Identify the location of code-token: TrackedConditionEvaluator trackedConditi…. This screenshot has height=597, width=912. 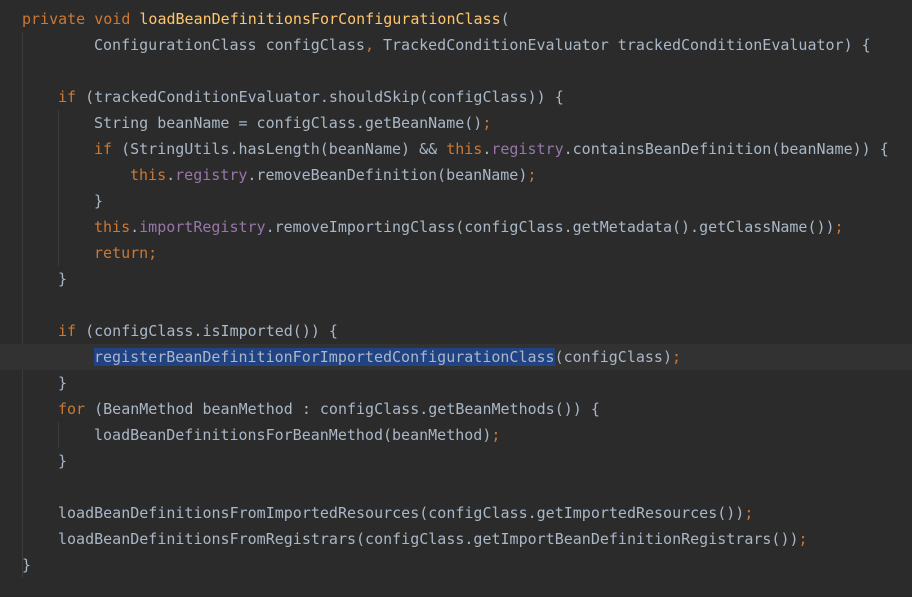
(627, 45).